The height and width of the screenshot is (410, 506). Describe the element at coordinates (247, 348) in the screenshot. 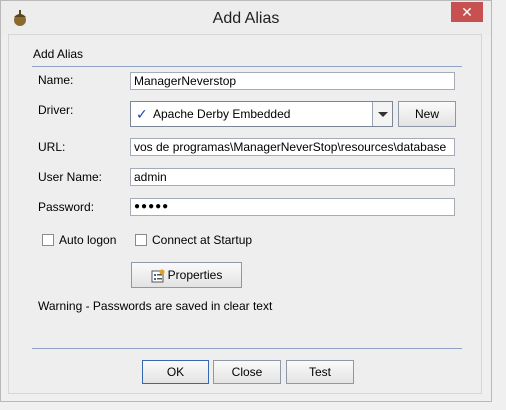

I see `footer-divider` at that location.